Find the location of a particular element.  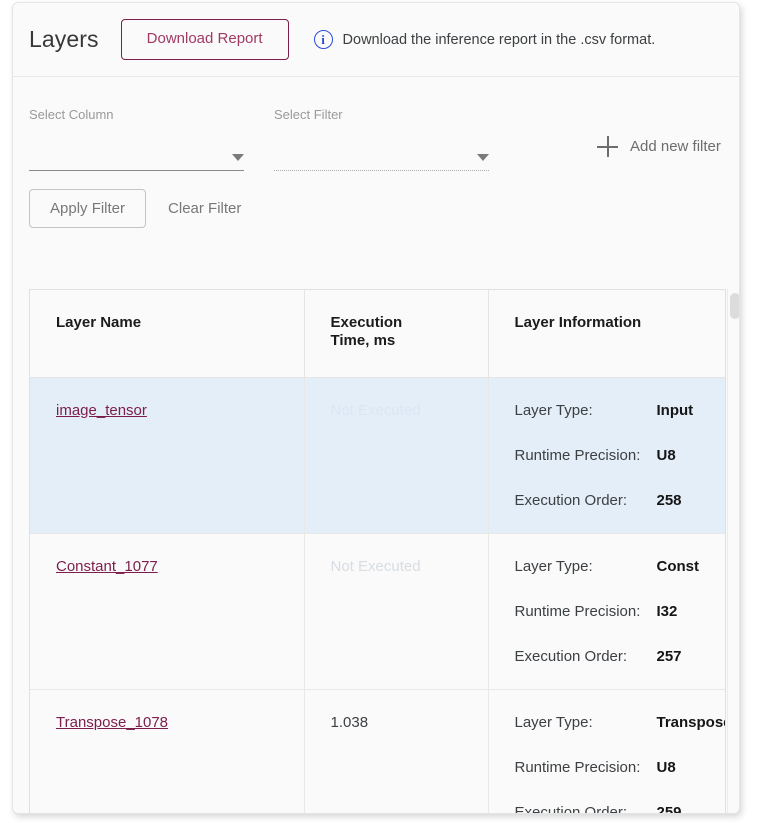

layer-name-link: Transpose_1078 is located at coordinates (112, 722).